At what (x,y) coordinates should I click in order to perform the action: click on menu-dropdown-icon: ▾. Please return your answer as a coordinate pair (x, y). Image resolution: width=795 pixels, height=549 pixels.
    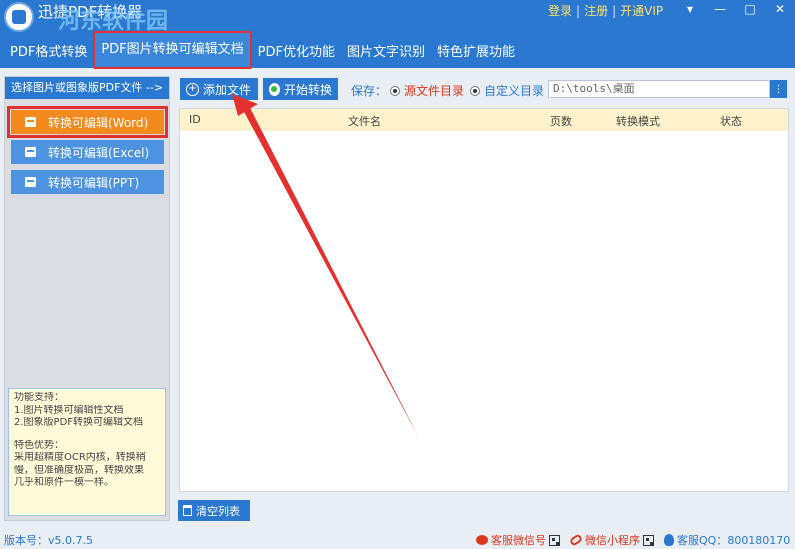
    Looking at the image, I should click on (690, 9).